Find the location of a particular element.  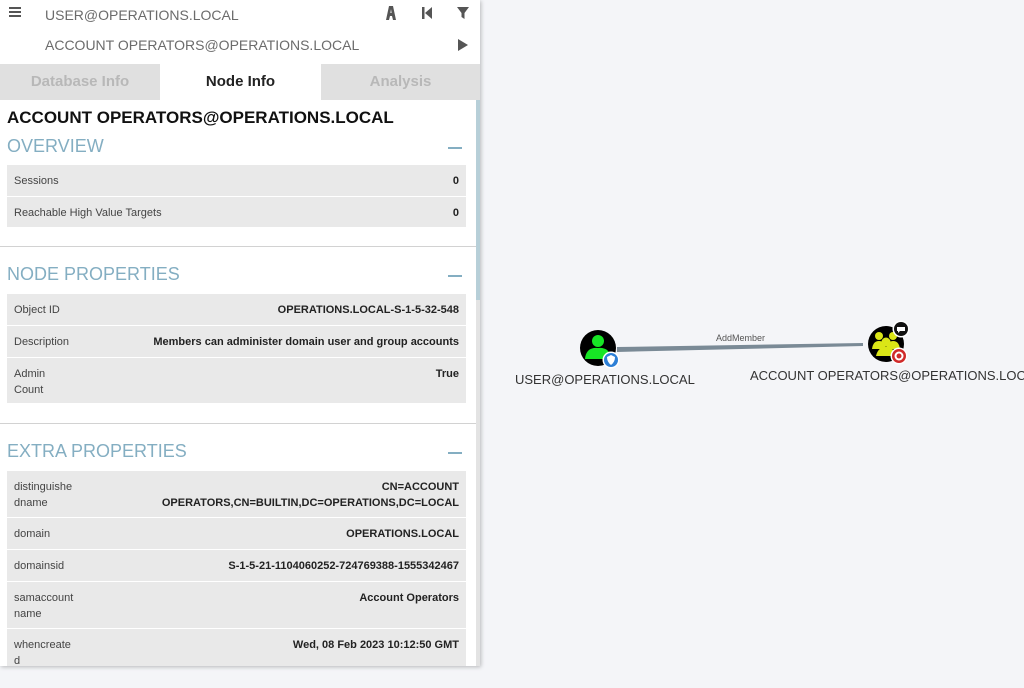

start-node-search-input: USER@OPERATIONS.LOCAL is located at coordinates (142, 15).